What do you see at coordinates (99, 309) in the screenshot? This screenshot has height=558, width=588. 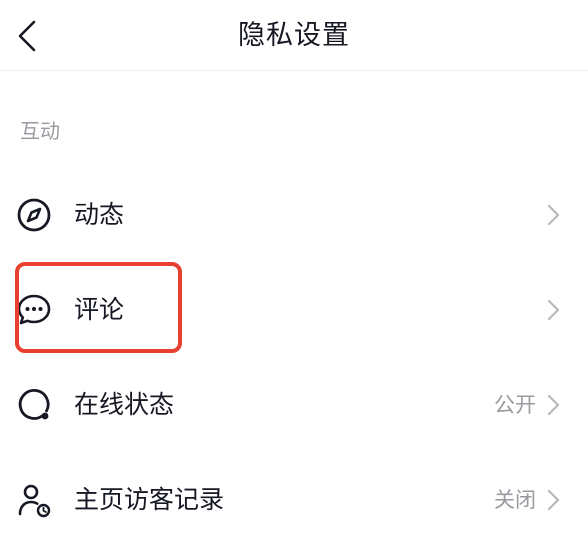 I see `row-label: 评论` at bounding box center [99, 309].